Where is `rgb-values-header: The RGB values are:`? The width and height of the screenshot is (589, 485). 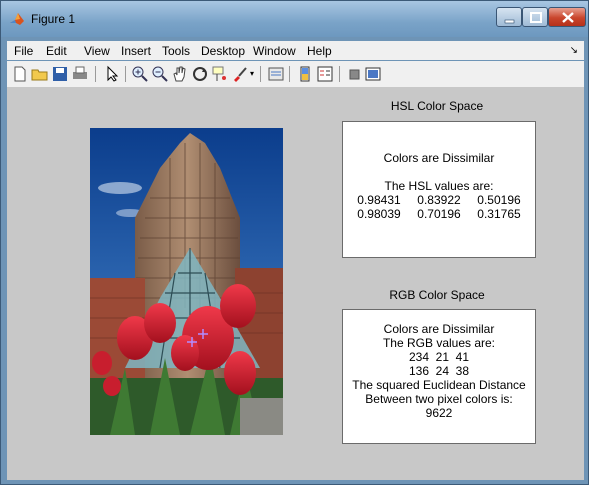 rgb-values-header: The RGB values are: is located at coordinates (439, 343).